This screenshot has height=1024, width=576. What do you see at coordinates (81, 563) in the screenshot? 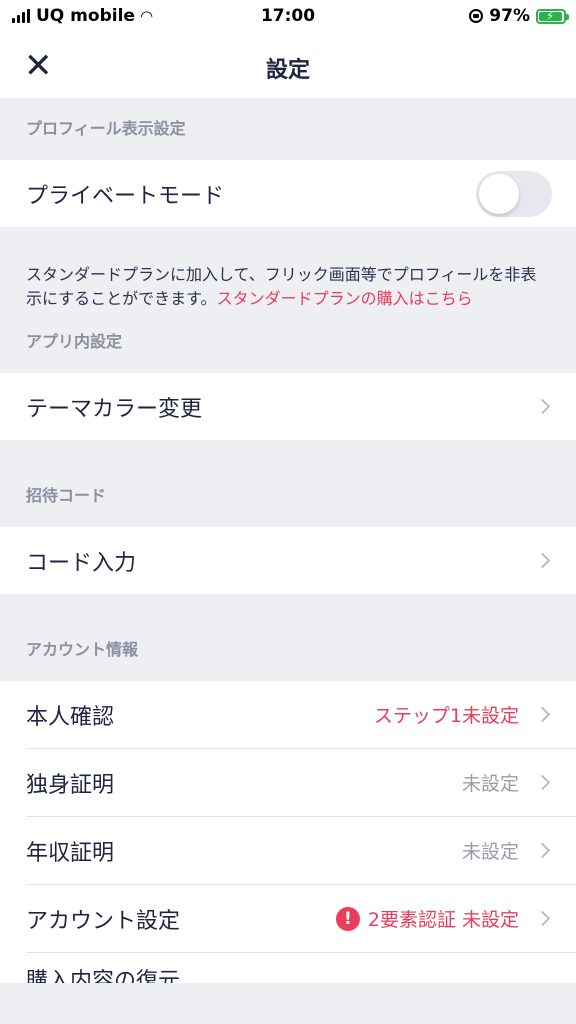
I see `code-input-label: コード入力` at bounding box center [81, 563].